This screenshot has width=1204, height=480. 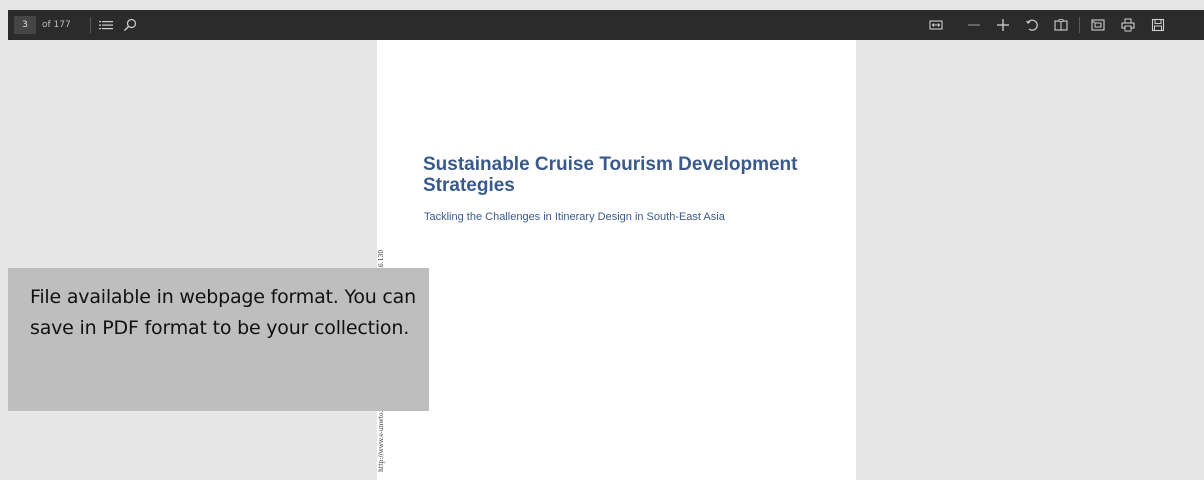 What do you see at coordinates (1032, 25) in the screenshot?
I see `rotate-icon` at bounding box center [1032, 25].